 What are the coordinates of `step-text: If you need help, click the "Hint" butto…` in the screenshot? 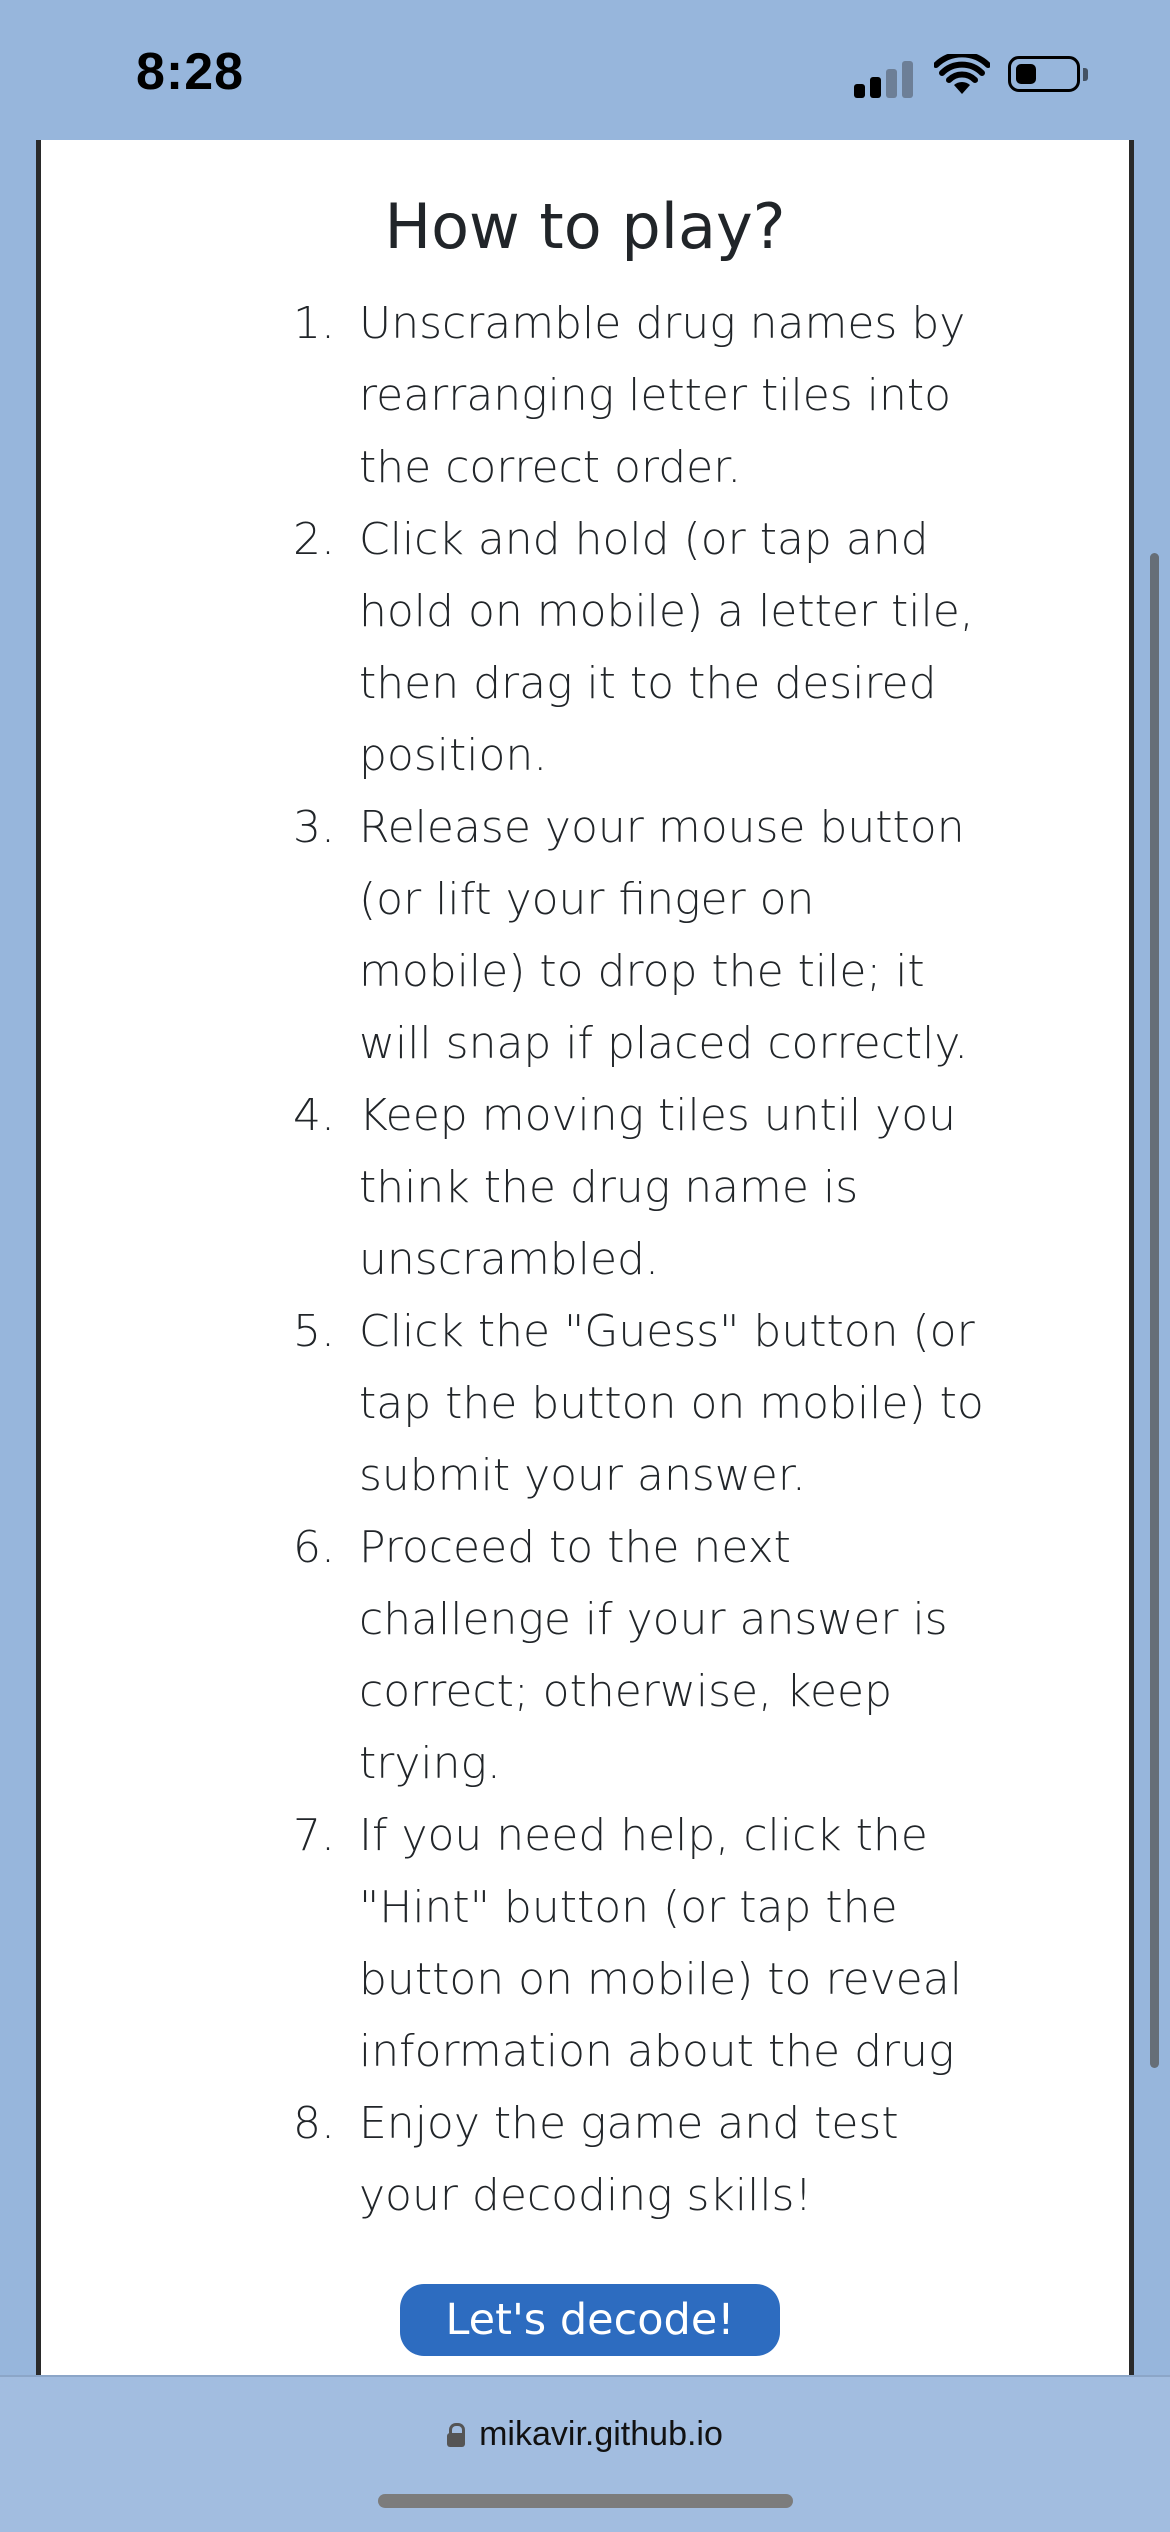 It's located at (660, 1943).